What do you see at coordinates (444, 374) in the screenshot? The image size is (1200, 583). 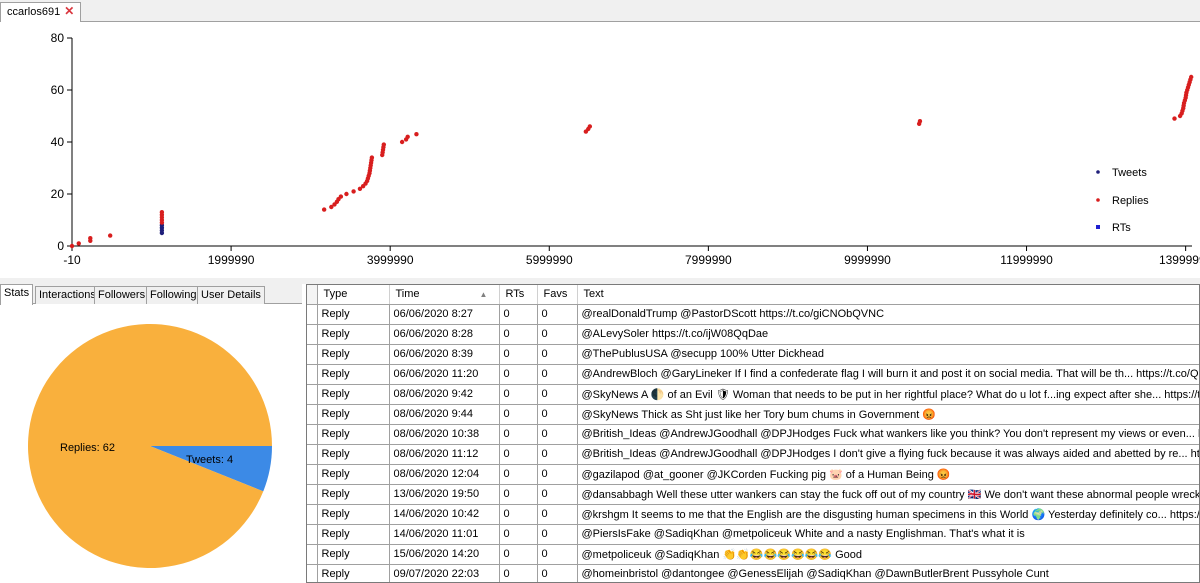 I see `cell-time: 06/06/2020 11:20` at bounding box center [444, 374].